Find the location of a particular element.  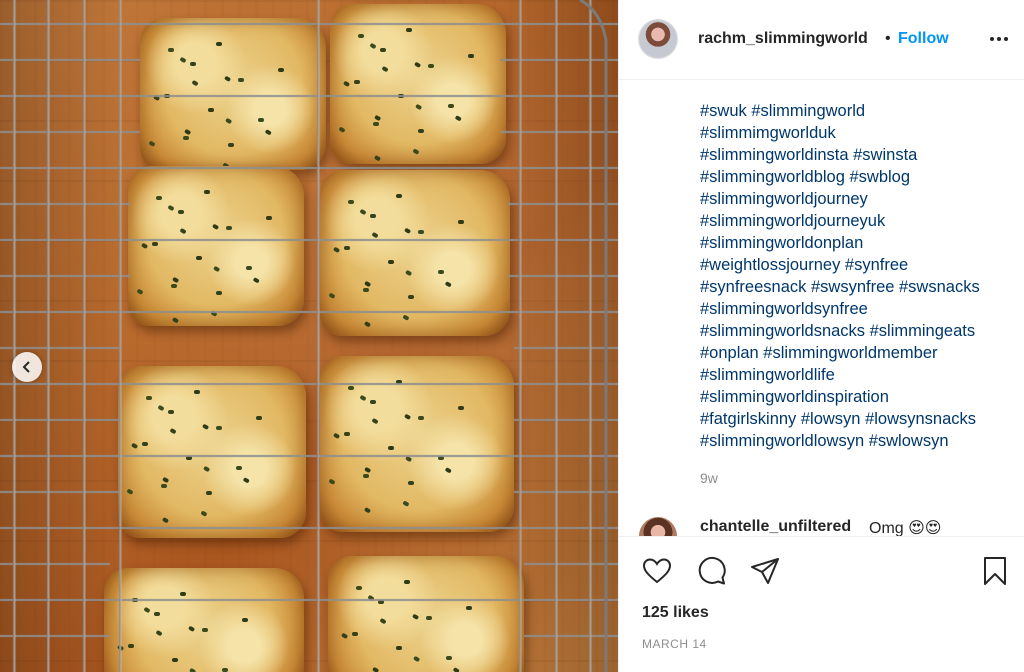

hashtag-line: #slimmingworldinsta #swinsta is located at coordinates (860, 155).